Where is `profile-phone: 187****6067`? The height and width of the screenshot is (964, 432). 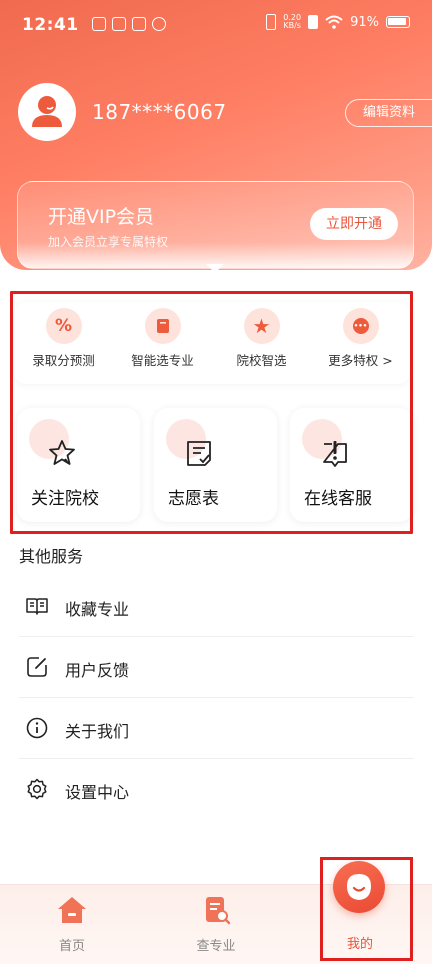
profile-phone: 187****6067 is located at coordinates (159, 112).